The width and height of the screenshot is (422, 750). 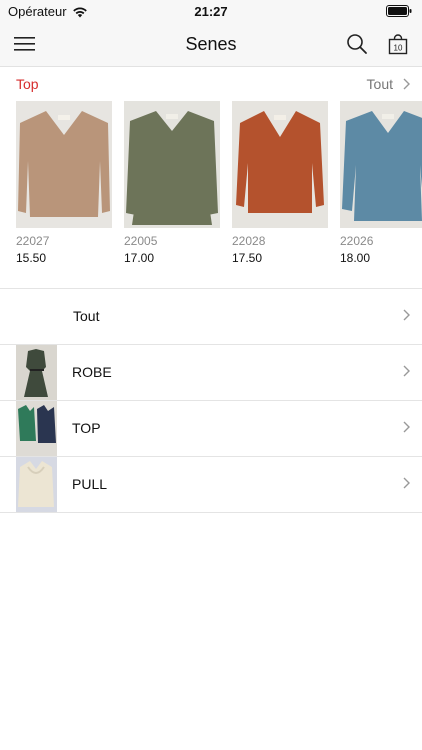 What do you see at coordinates (379, 84) in the screenshot?
I see `see-all-label: Tout` at bounding box center [379, 84].